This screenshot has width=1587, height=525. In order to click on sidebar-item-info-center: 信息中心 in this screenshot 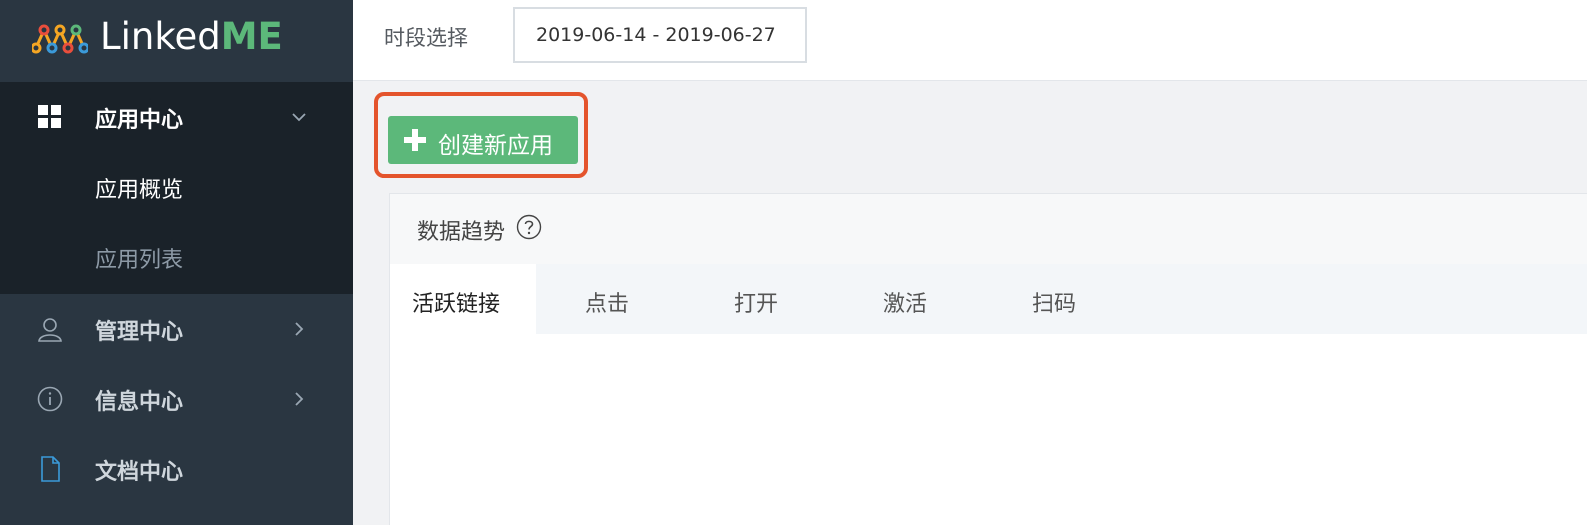, I will do `click(176, 399)`.